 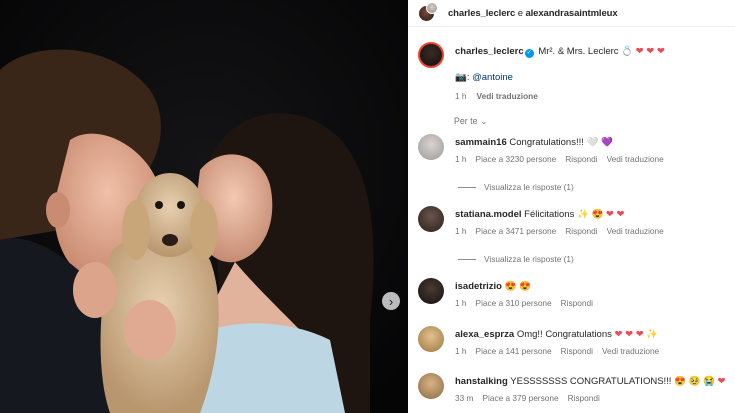 I want to click on likes-count: Piace a 3230 persone, so click(x=516, y=159).